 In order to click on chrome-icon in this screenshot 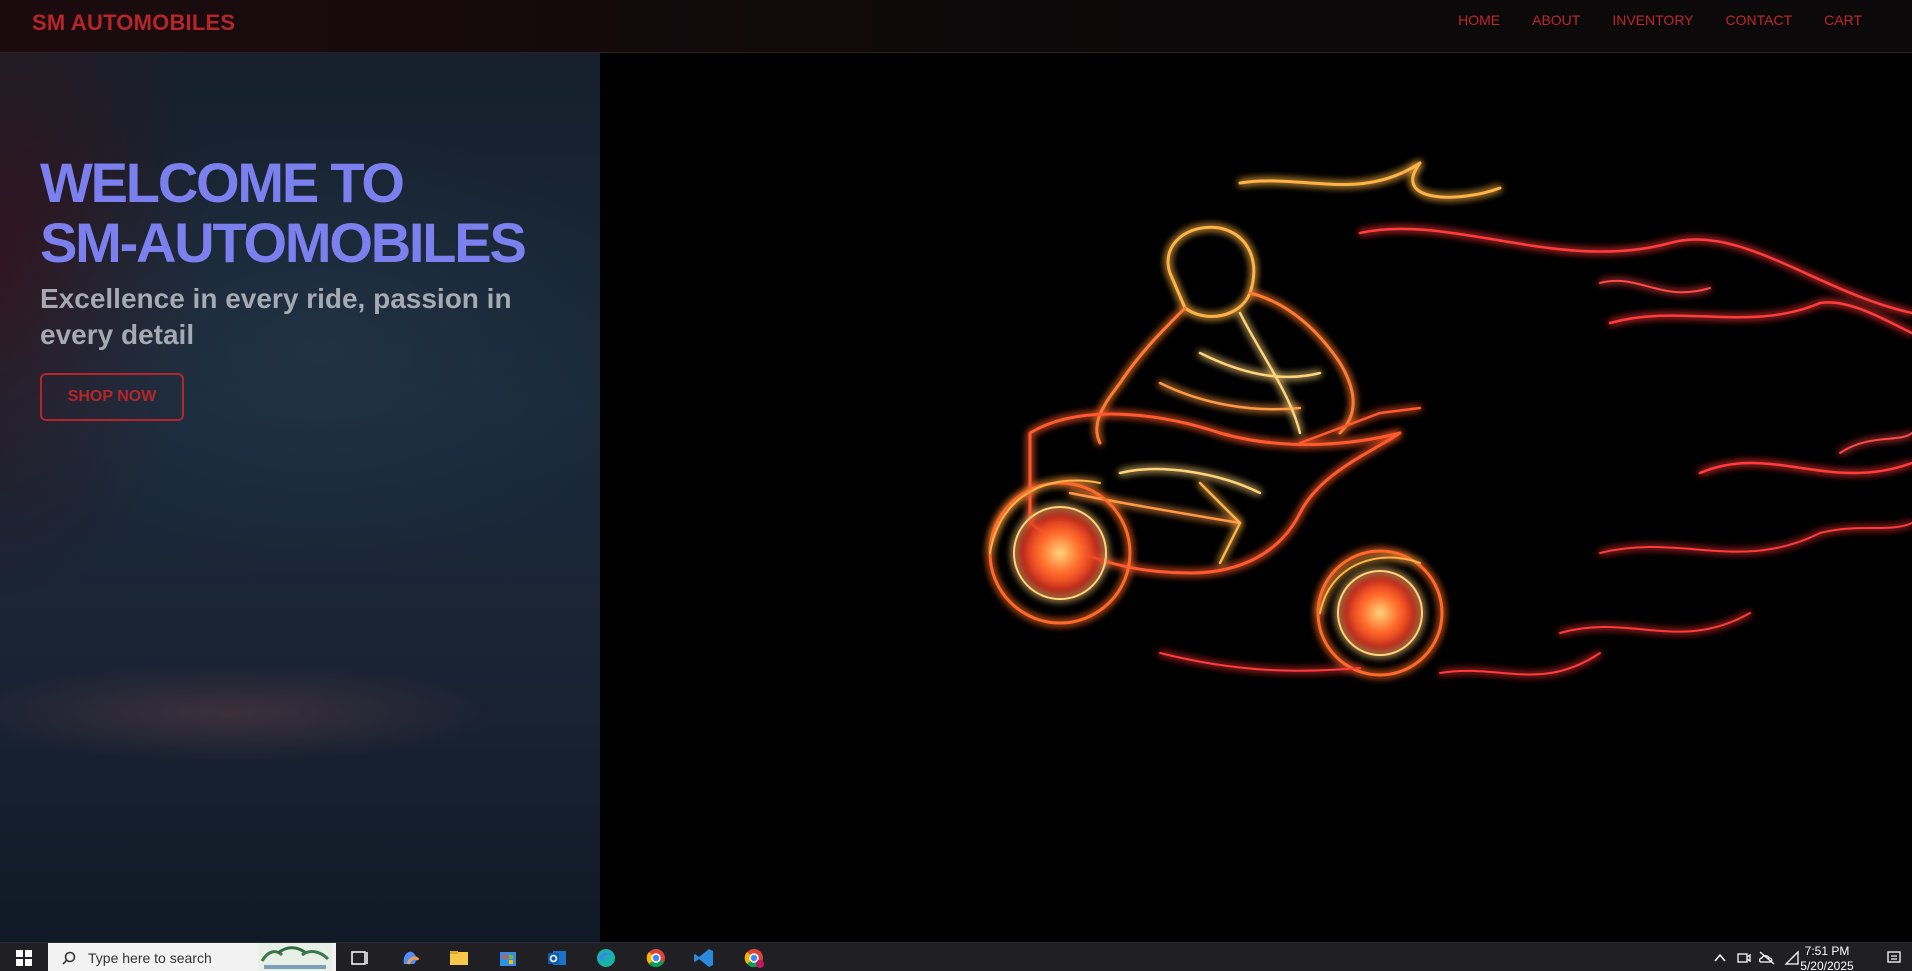, I will do `click(656, 958)`.